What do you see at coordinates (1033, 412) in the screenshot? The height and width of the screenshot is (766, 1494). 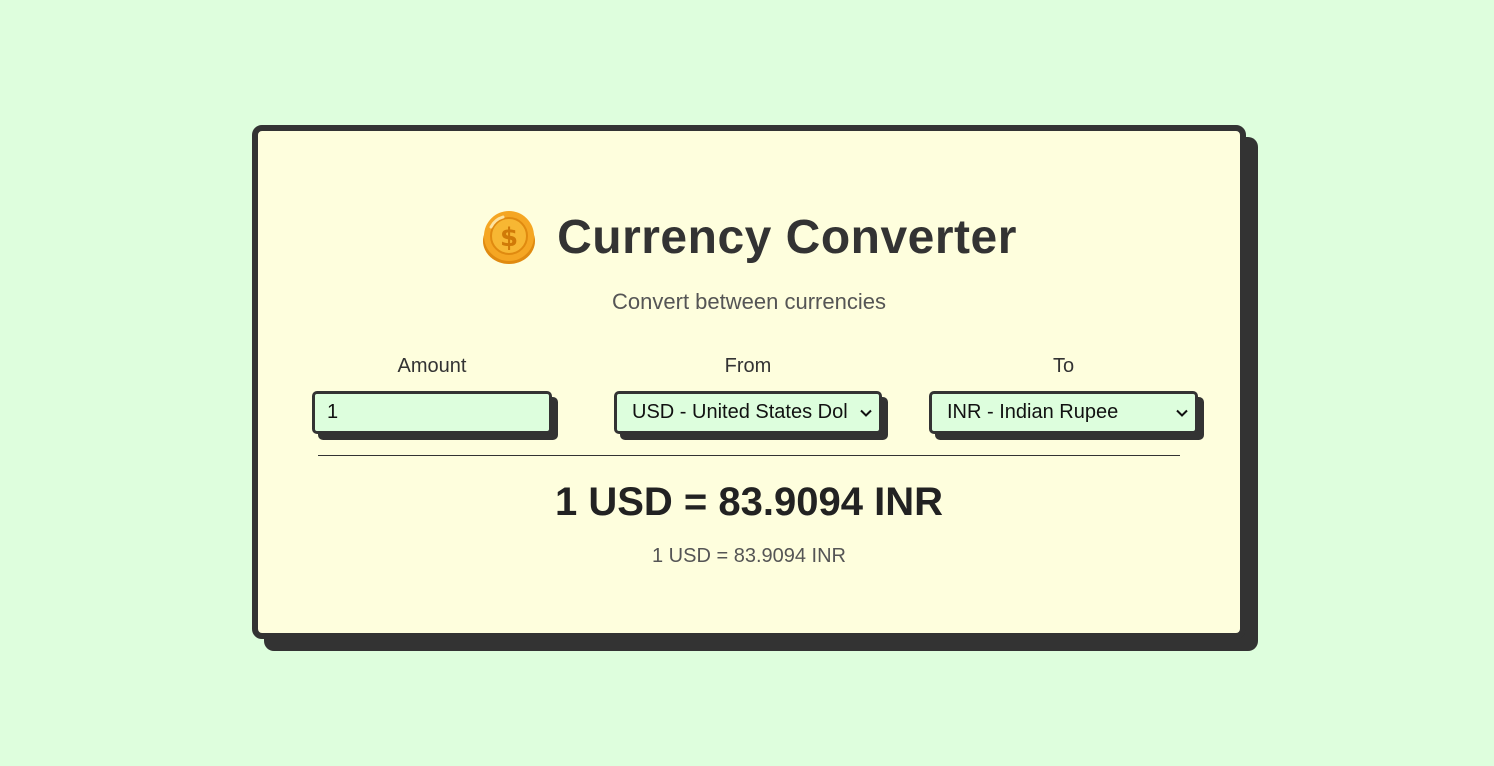 I see `to-currency-value: INR - Indian Rupee` at bounding box center [1033, 412].